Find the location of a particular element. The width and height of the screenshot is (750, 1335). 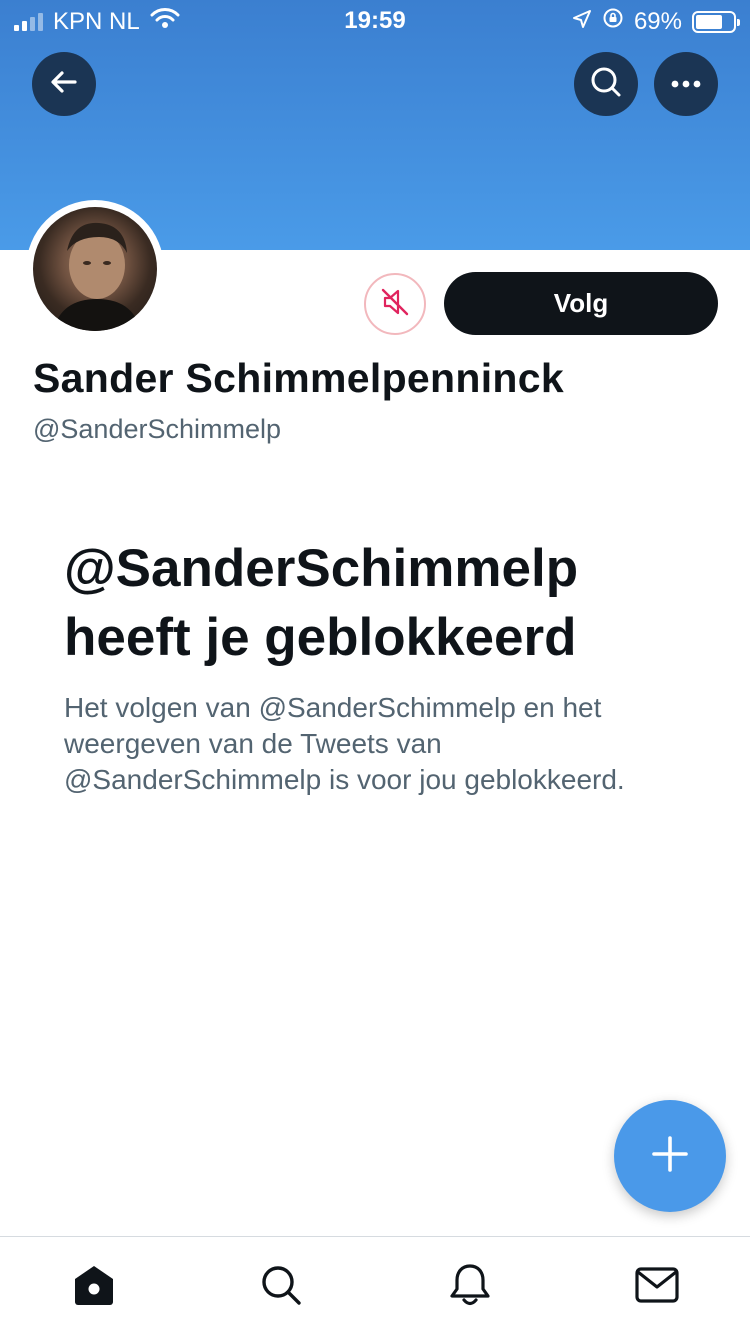

back-button is located at coordinates (64, 84).